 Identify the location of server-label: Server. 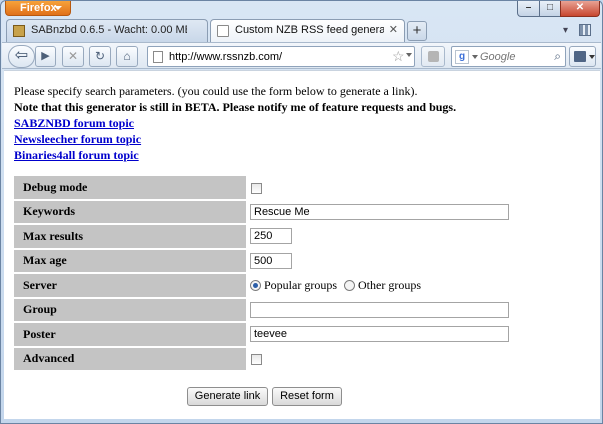
(130, 285).